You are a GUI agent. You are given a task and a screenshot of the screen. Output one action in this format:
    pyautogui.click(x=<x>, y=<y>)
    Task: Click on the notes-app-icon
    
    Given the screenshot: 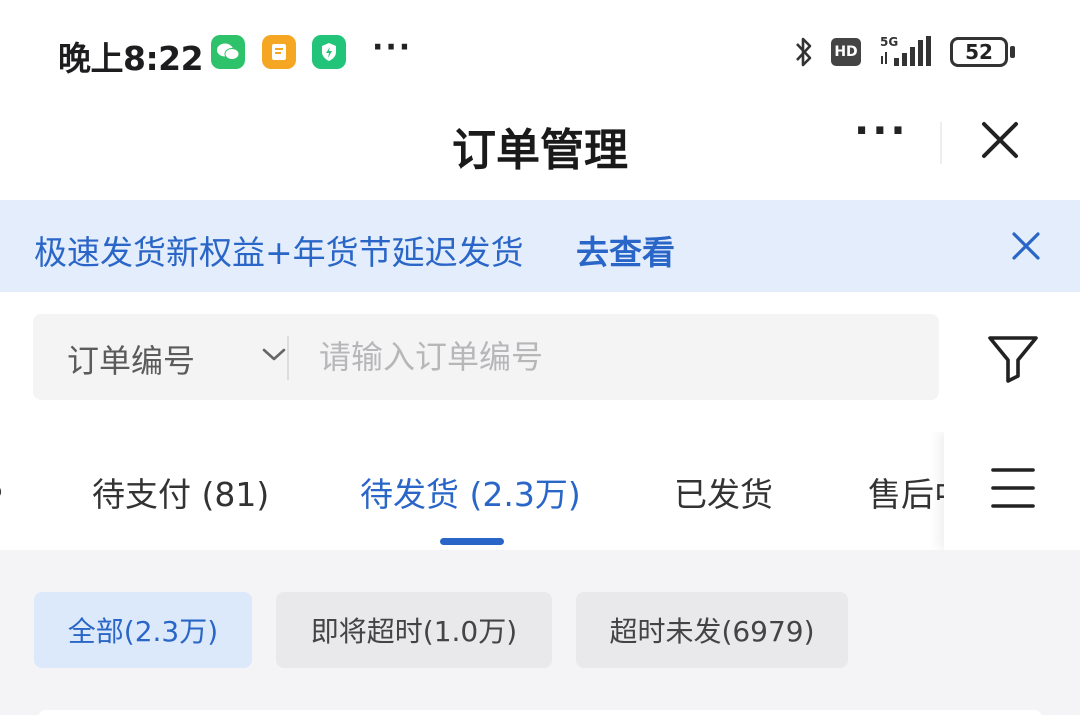 What is the action you would take?
    pyautogui.click(x=279, y=52)
    